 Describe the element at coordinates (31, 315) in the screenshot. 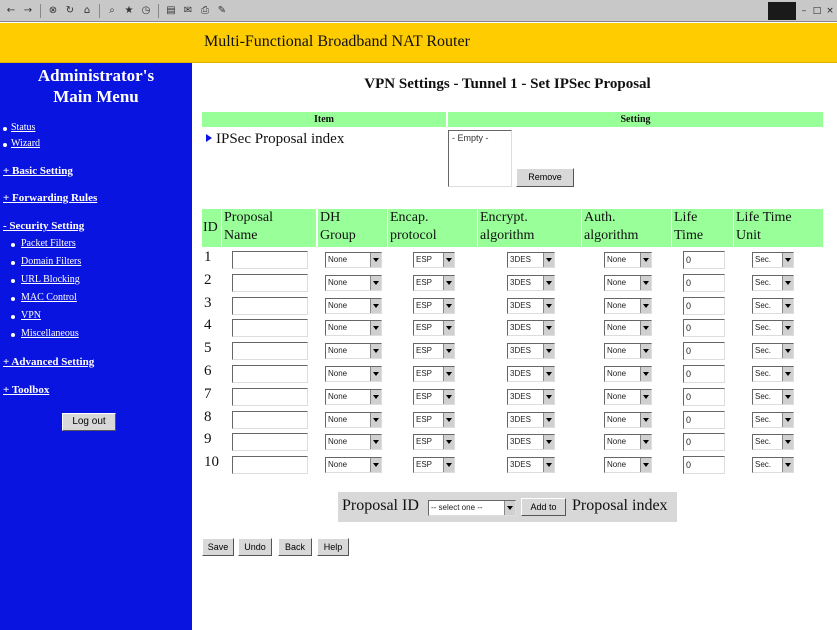

I see `sidebar-item-vpn: VPN` at that location.